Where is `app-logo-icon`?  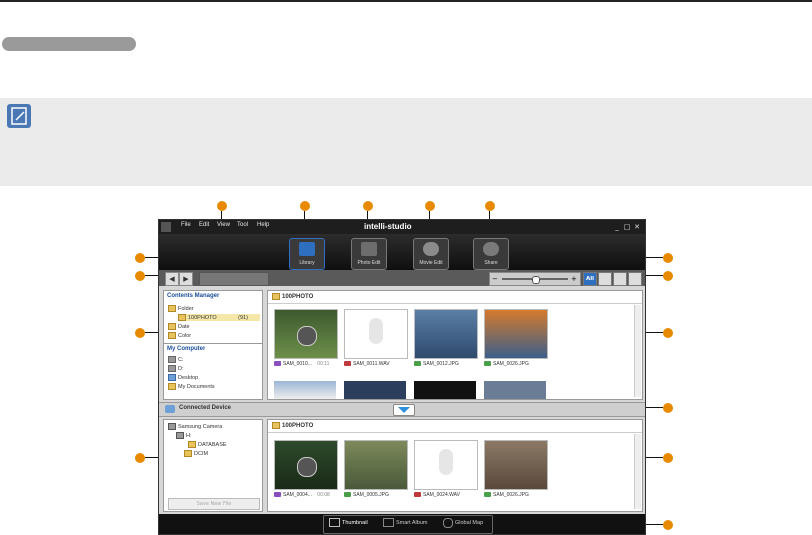
app-logo-icon is located at coordinates (166, 227).